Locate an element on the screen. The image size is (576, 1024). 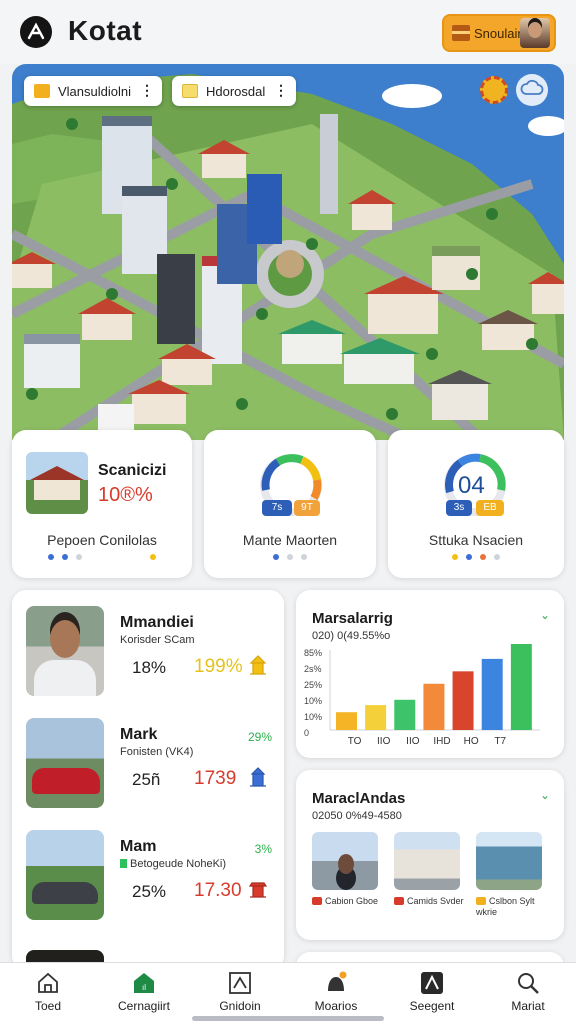
stat-card-mante-maorten: 7s 9T Mante Maorten is located at coordinates (290, 504).